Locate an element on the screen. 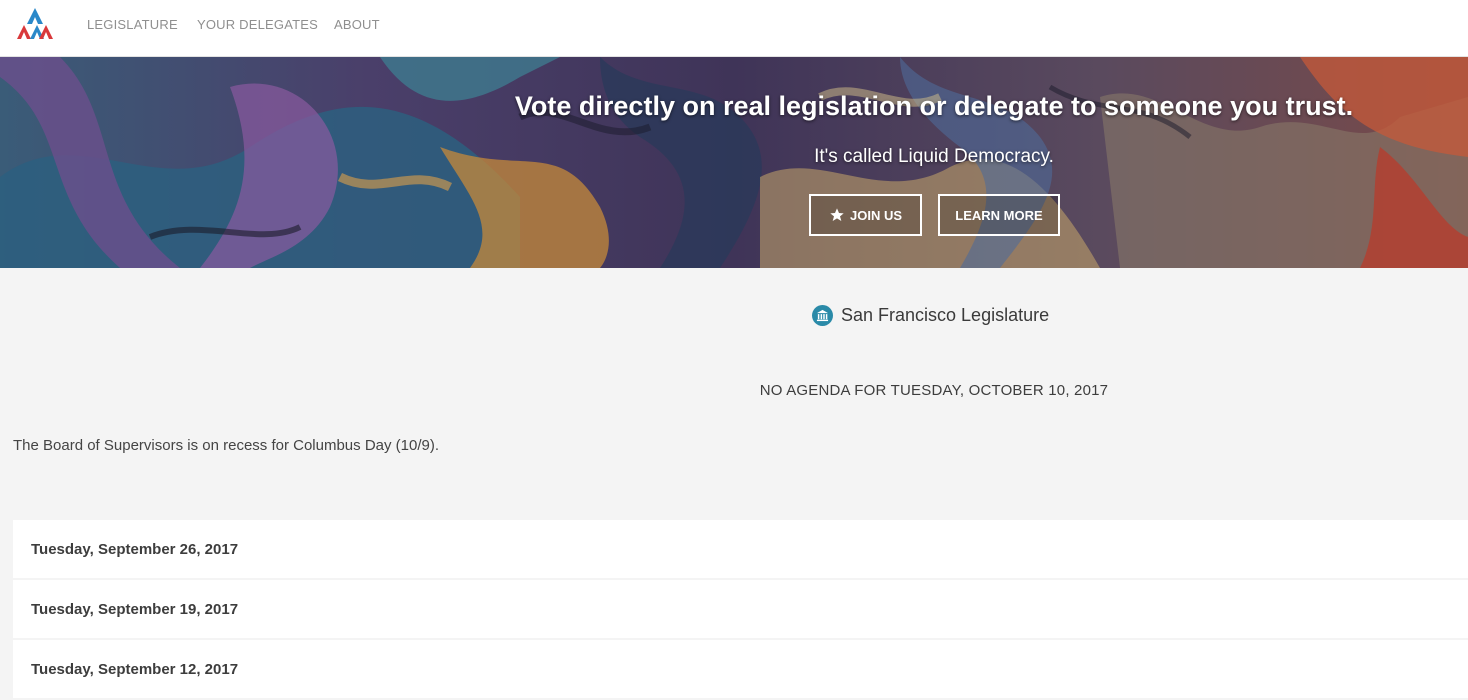  meeting-date: Tuesday, September 12, 2017 is located at coordinates (135, 669).